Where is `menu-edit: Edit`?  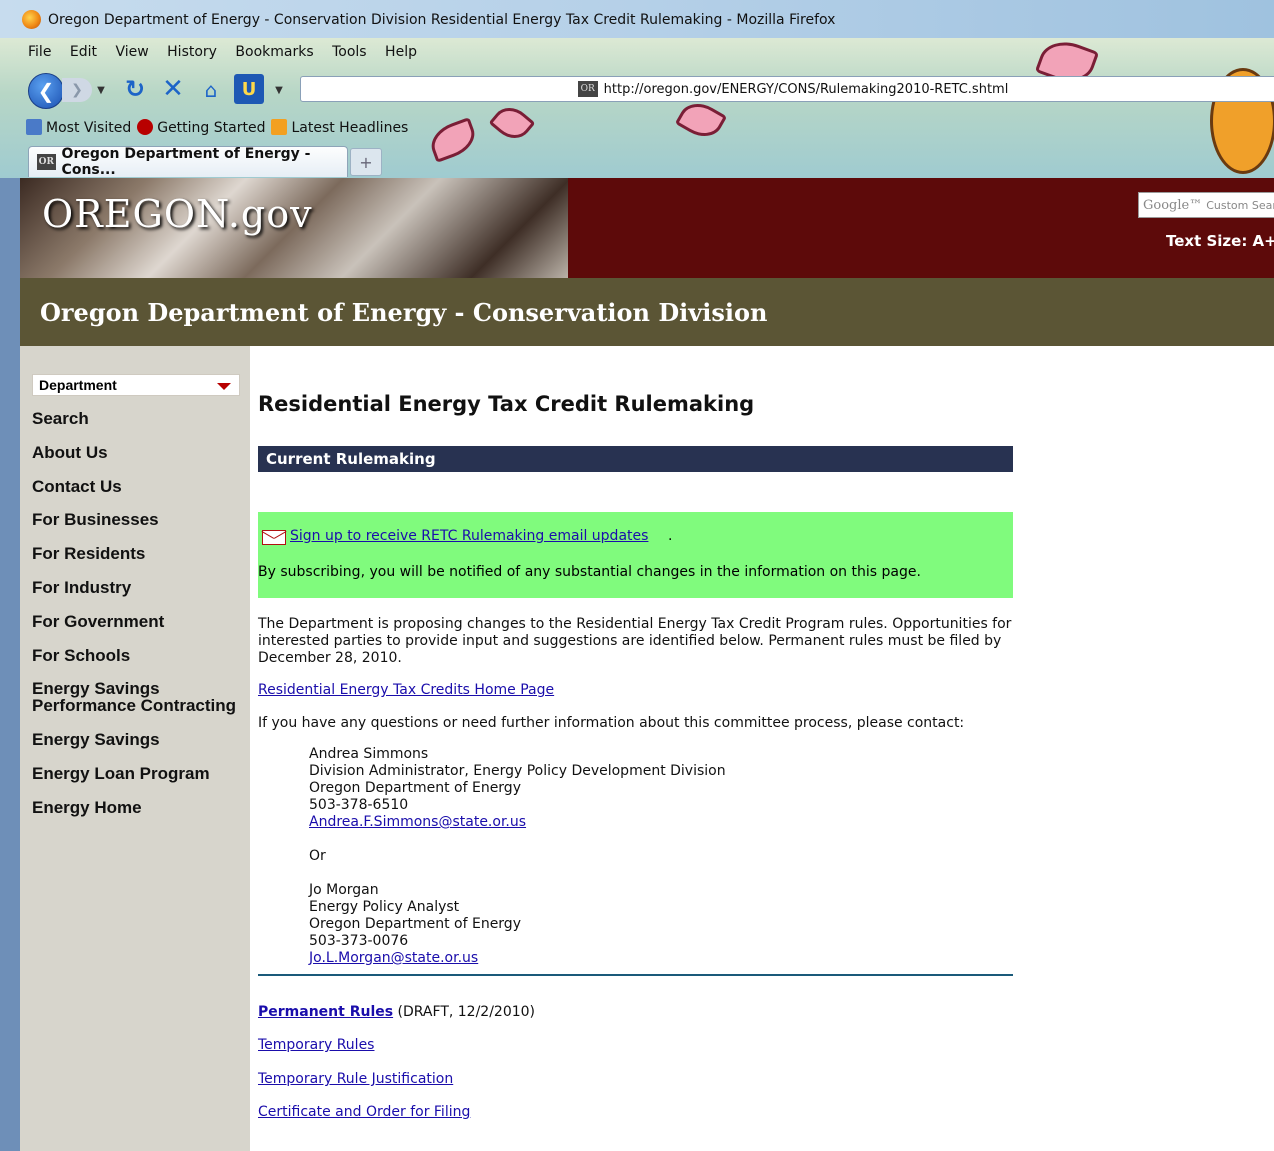 menu-edit: Edit is located at coordinates (83, 52).